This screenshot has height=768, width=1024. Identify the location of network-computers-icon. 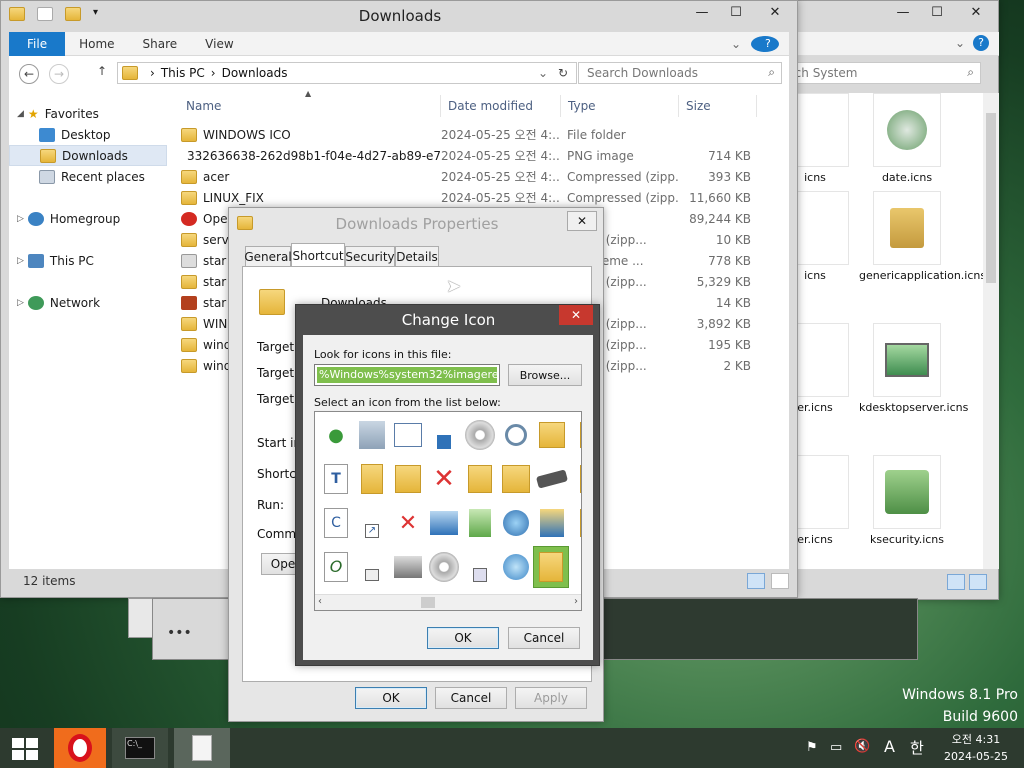
(444, 523).